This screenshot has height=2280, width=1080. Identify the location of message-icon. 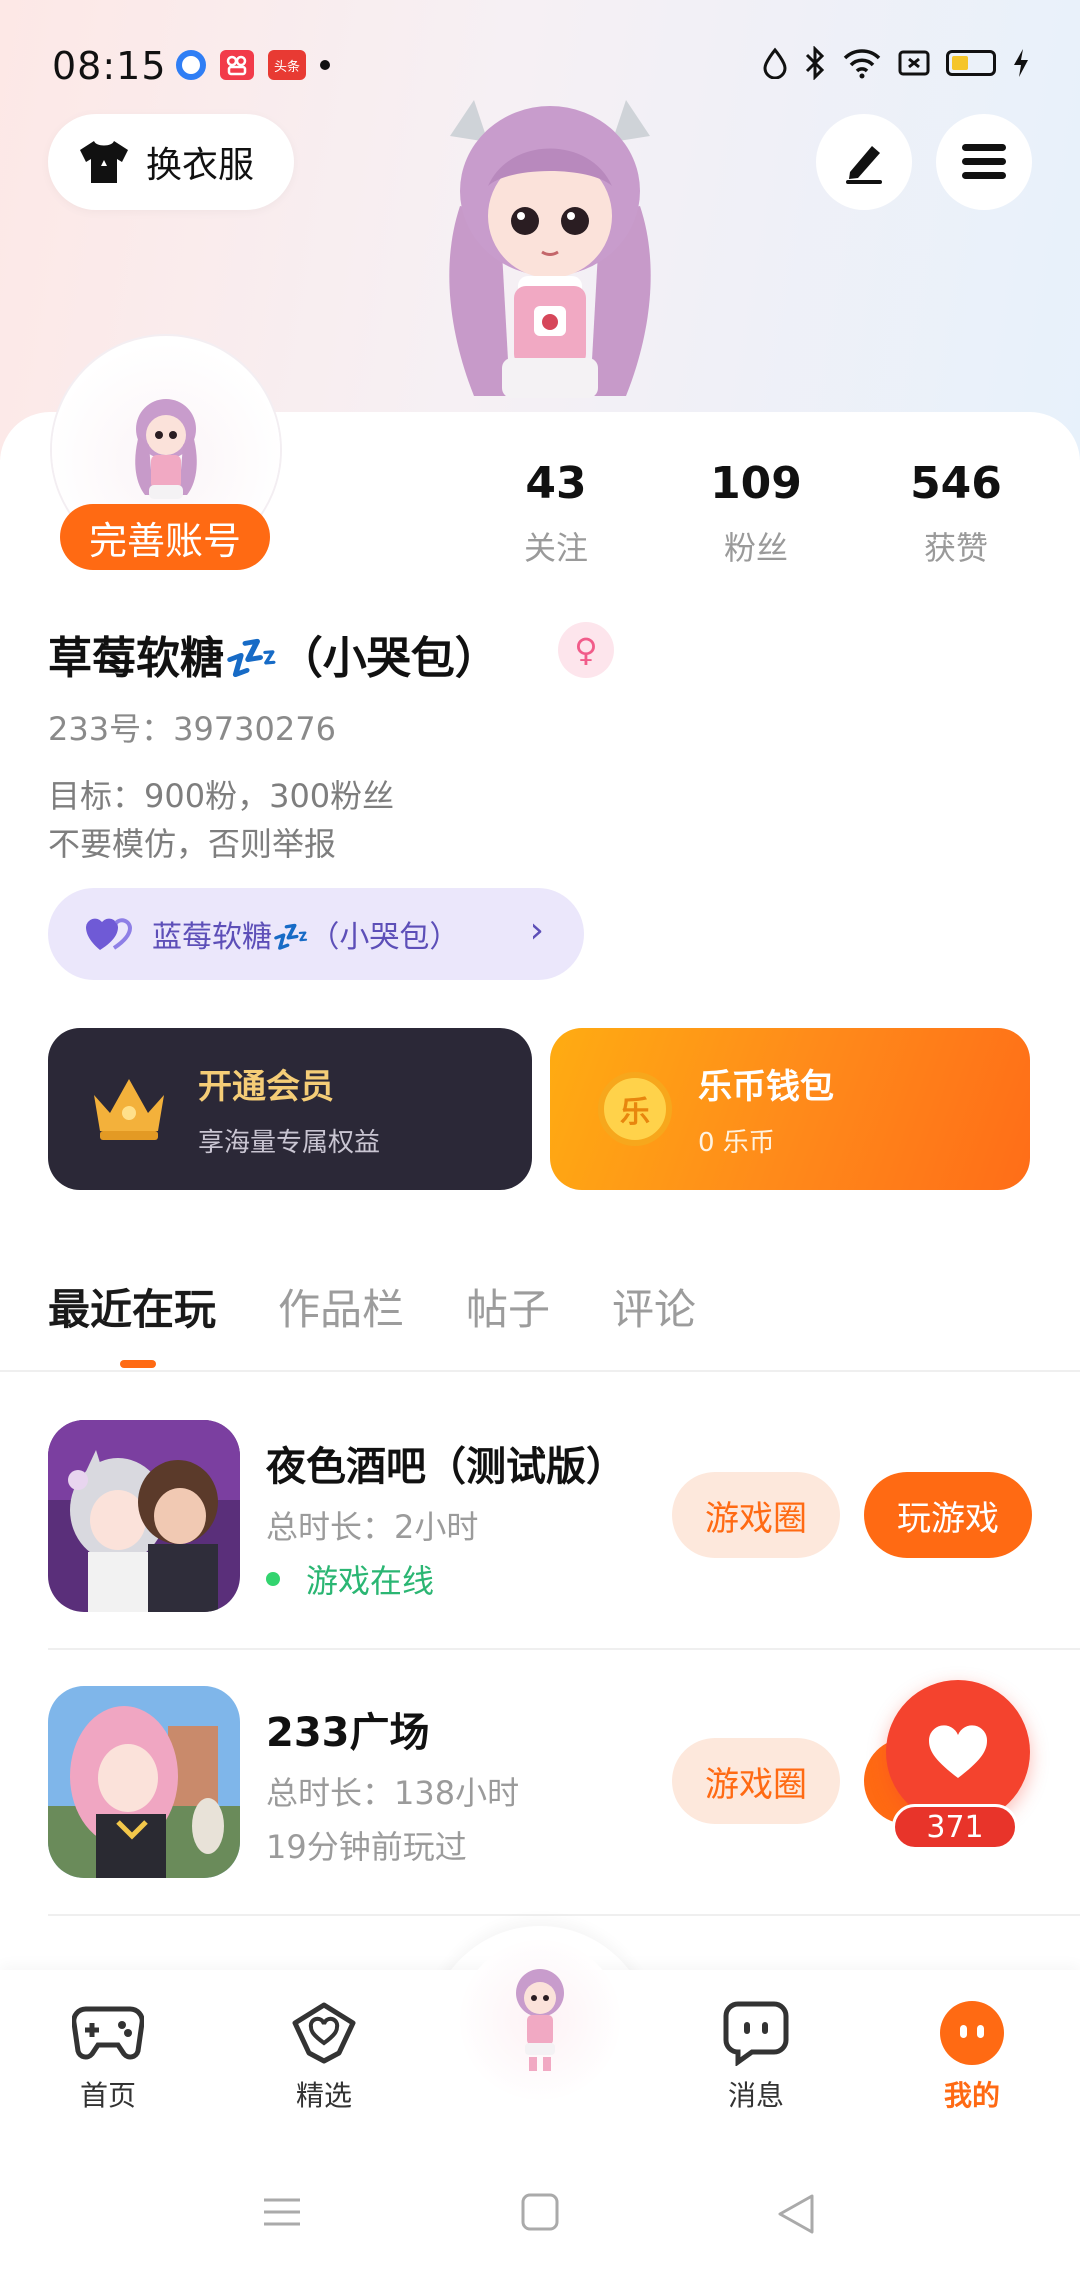
(756, 2033).